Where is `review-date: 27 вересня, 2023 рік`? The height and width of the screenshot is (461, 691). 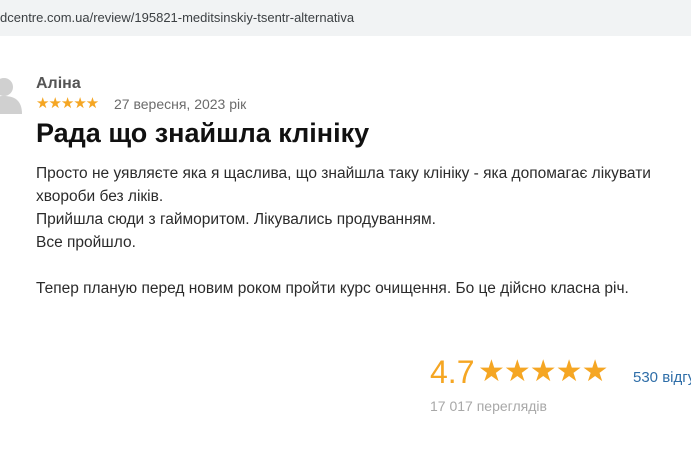
review-date: 27 вересня, 2023 рік is located at coordinates (180, 104).